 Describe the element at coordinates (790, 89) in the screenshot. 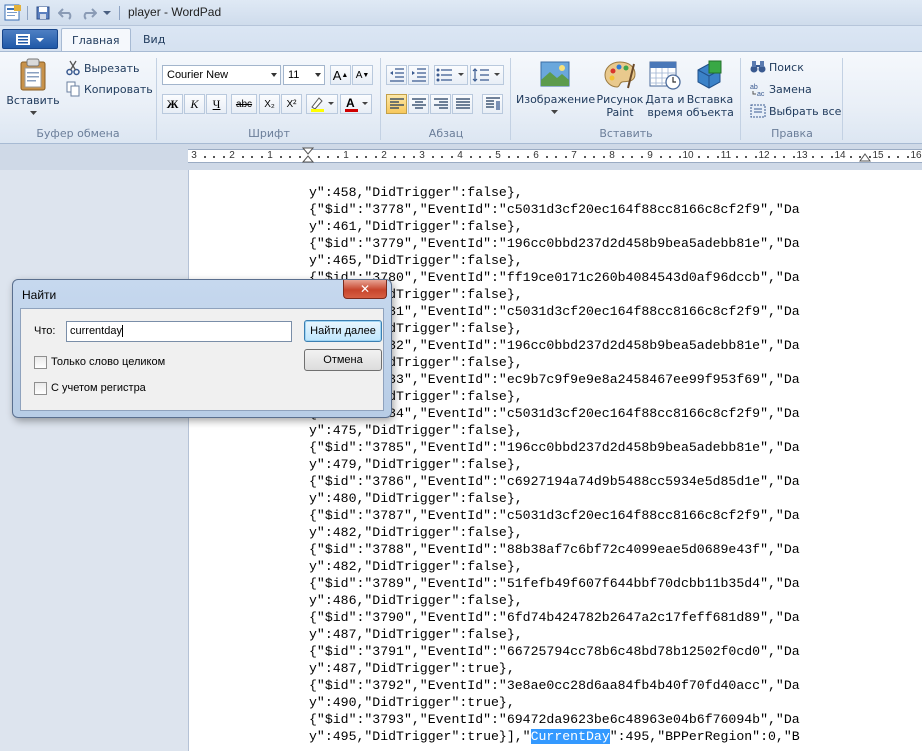

I see `replace-label: Замена` at that location.